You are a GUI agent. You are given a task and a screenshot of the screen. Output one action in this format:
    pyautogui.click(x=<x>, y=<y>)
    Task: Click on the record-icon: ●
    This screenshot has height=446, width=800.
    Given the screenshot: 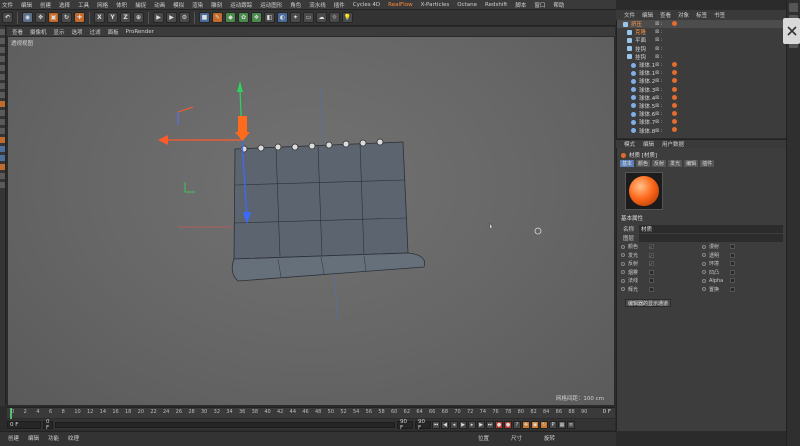 What is the action you would take?
    pyautogui.click(x=499, y=424)
    